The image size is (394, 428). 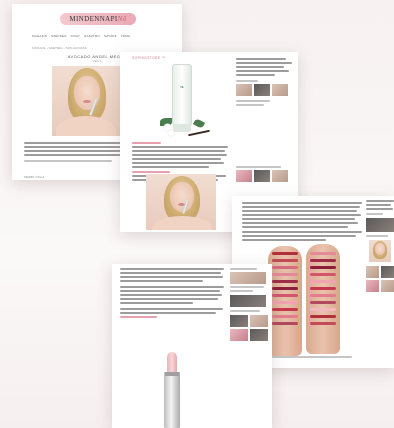 What do you see at coordinates (59, 37) in the screenshot?
I see `nav-item: SZÉPSÉG` at bounding box center [59, 37].